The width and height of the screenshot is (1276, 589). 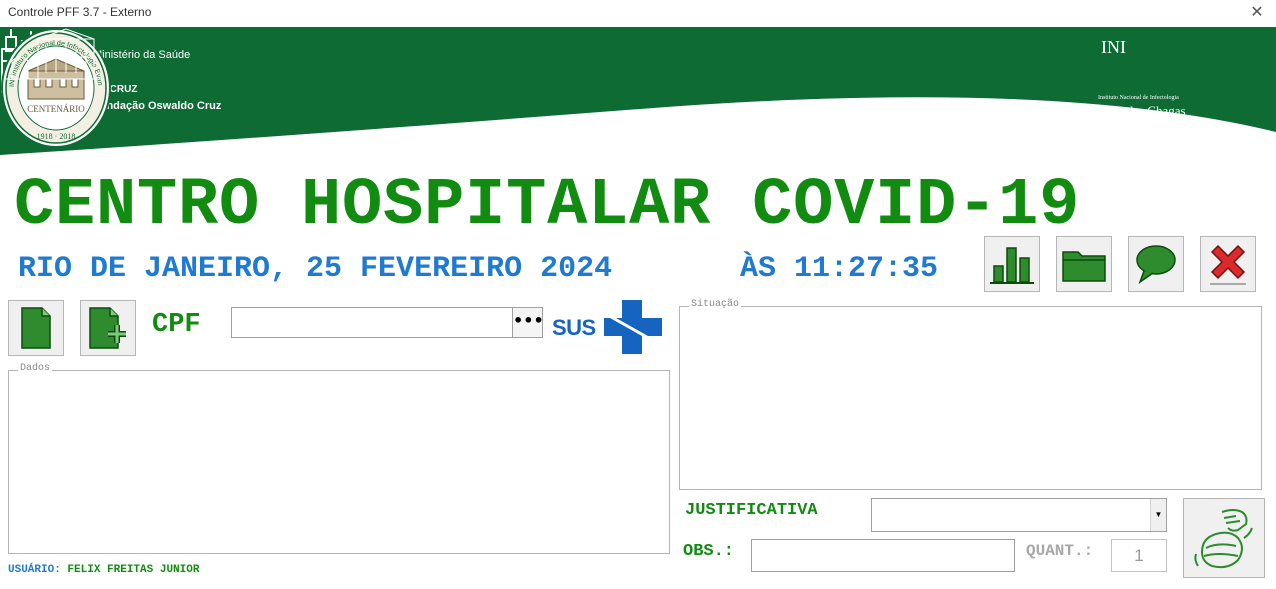 I want to click on speech-bubble-icon, so click(x=1156, y=264).